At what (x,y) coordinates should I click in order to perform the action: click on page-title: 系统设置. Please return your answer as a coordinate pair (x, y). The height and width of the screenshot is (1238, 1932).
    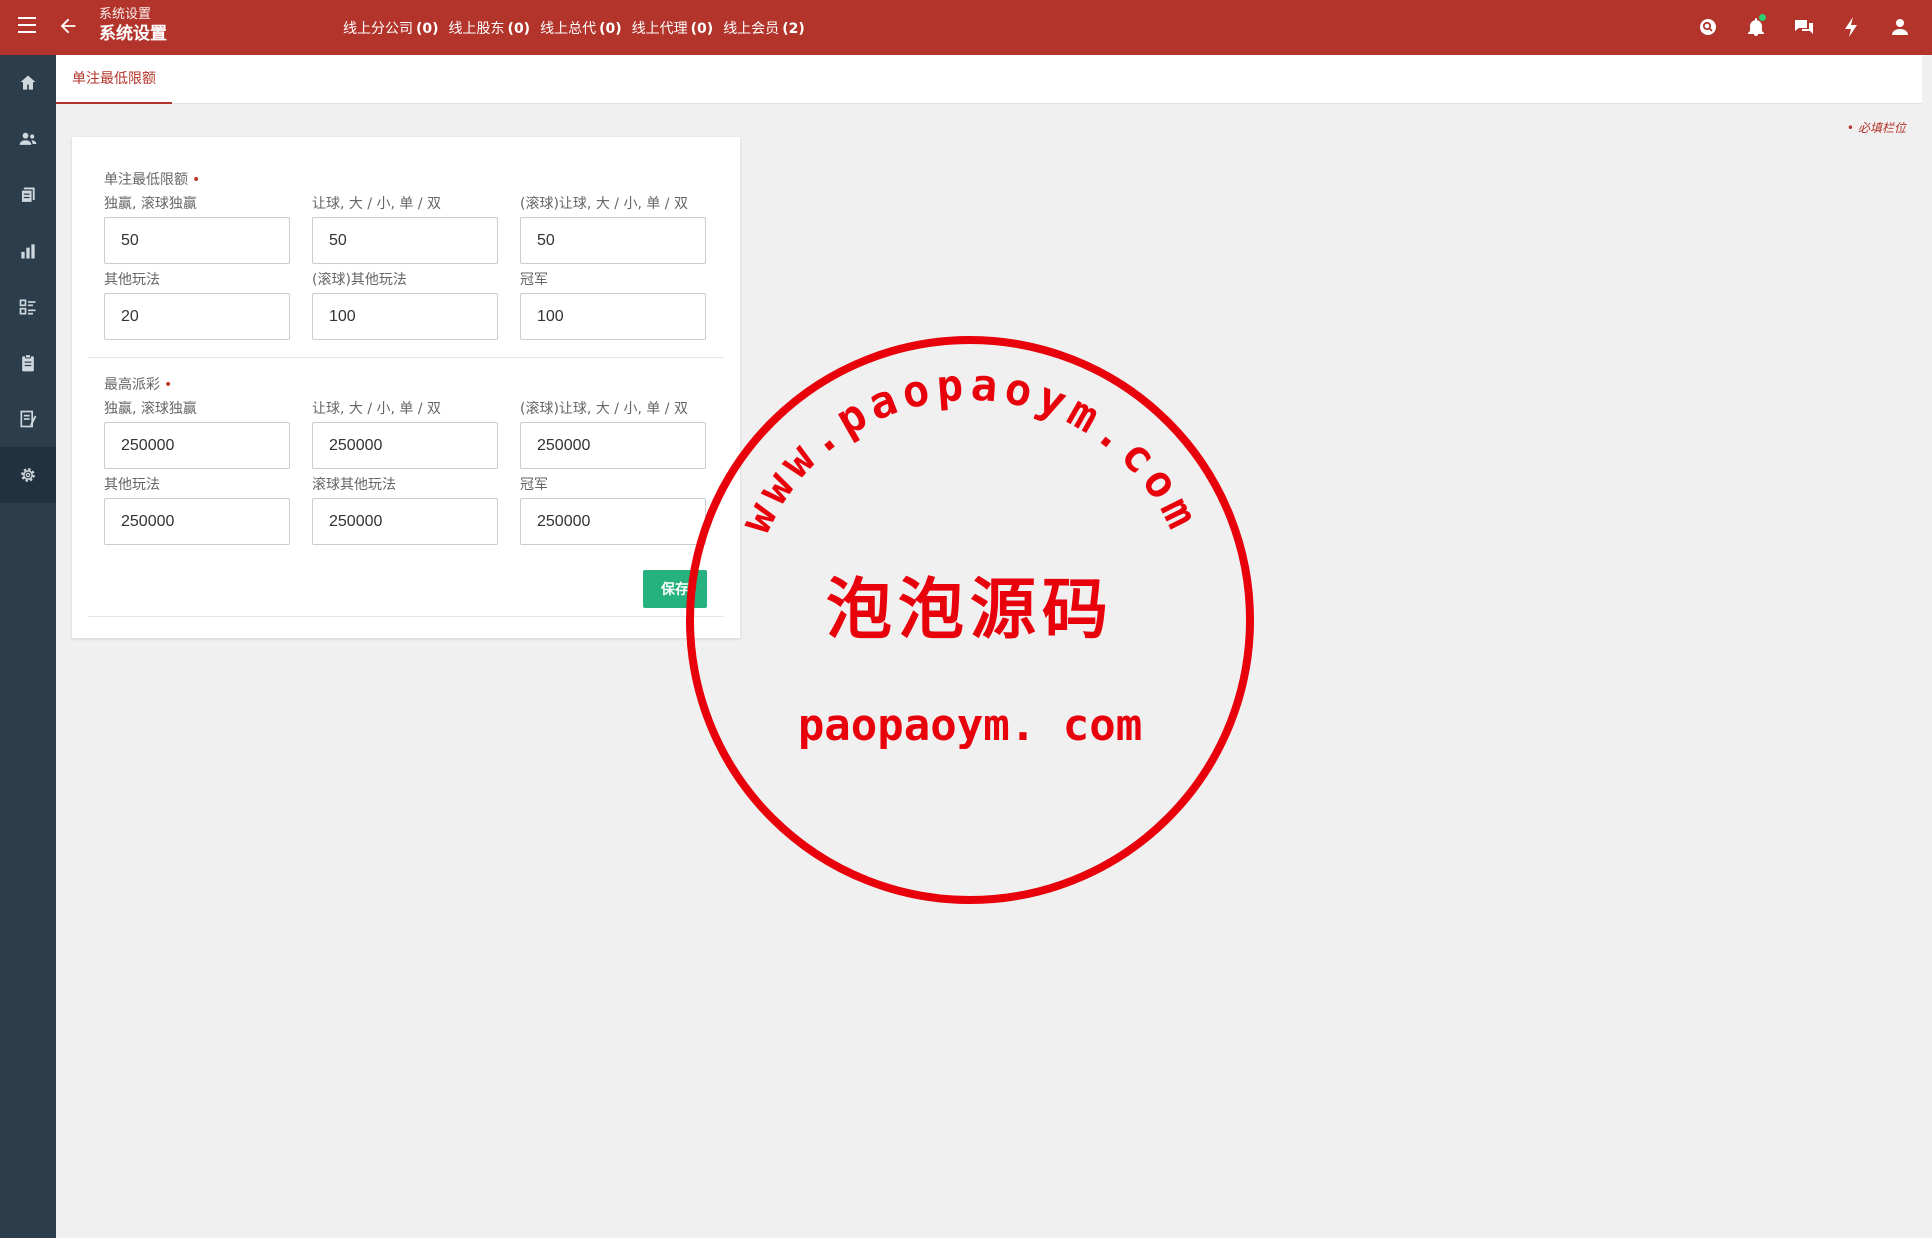
    Looking at the image, I should click on (133, 34).